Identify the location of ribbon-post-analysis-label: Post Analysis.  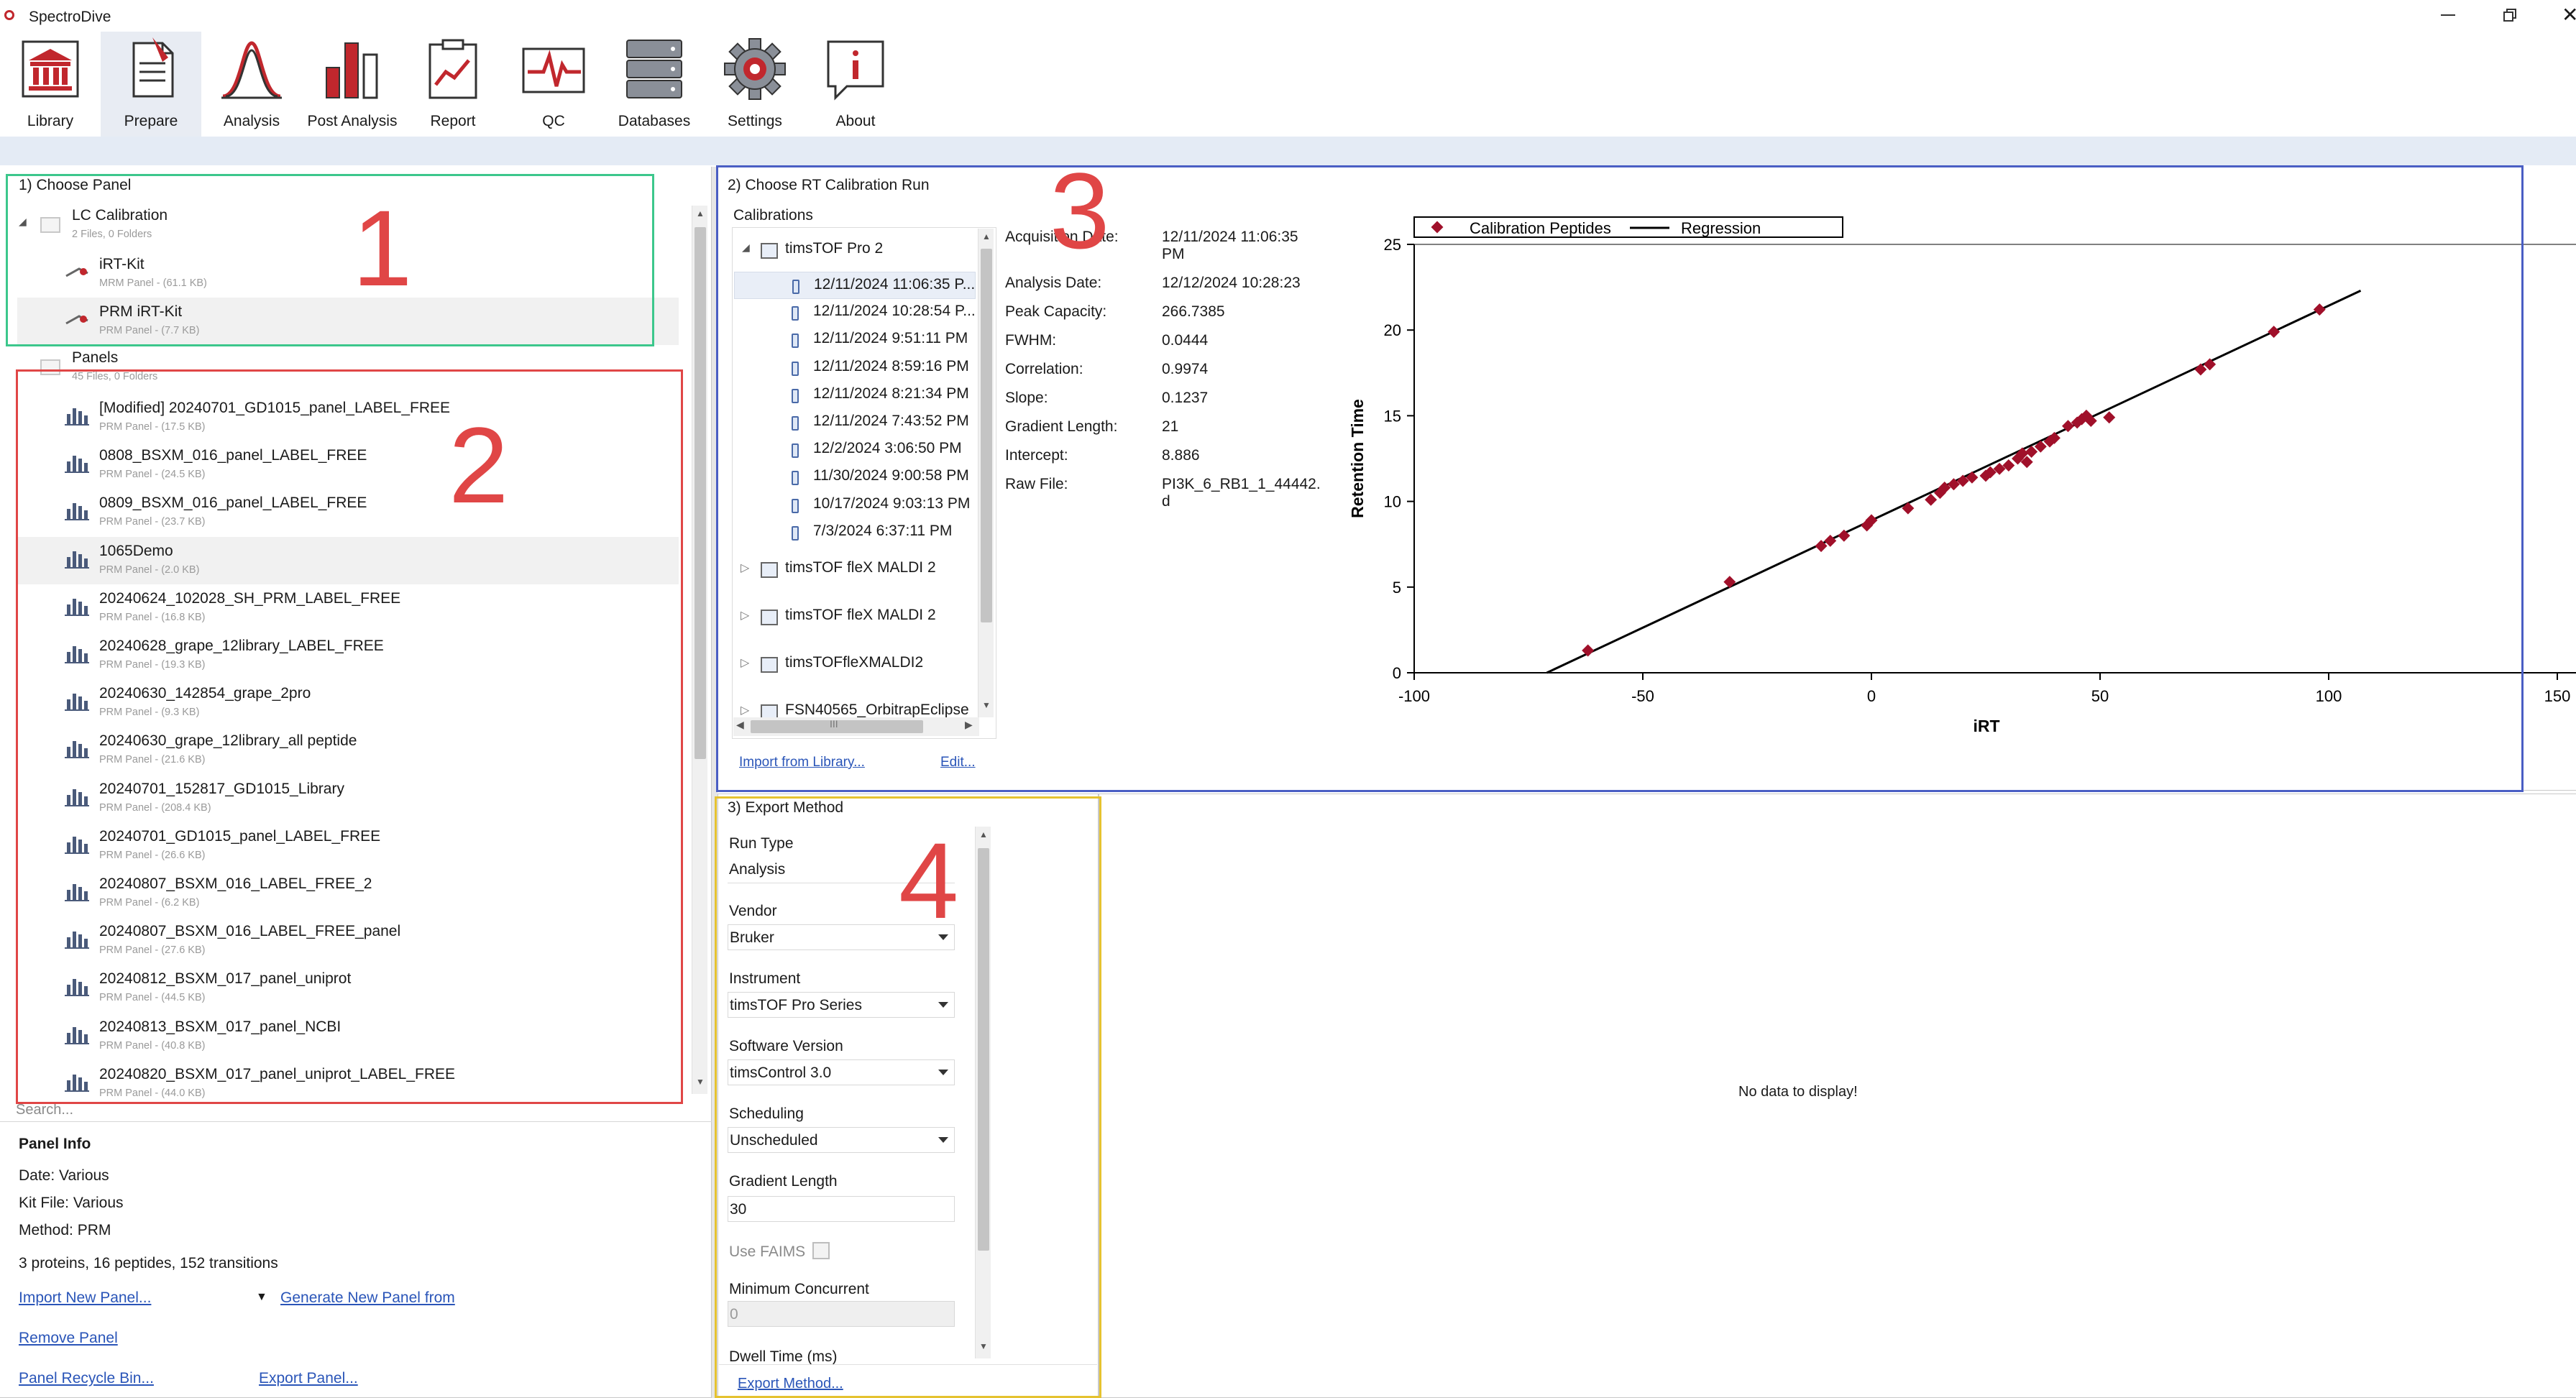
(352, 121).